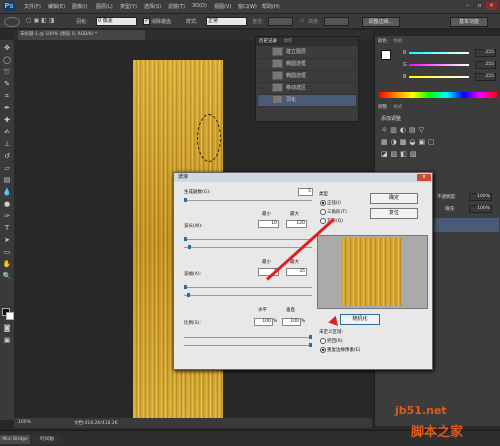 The height and width of the screenshot is (446, 500). I want to click on scale-h-slider, so click(310, 337).